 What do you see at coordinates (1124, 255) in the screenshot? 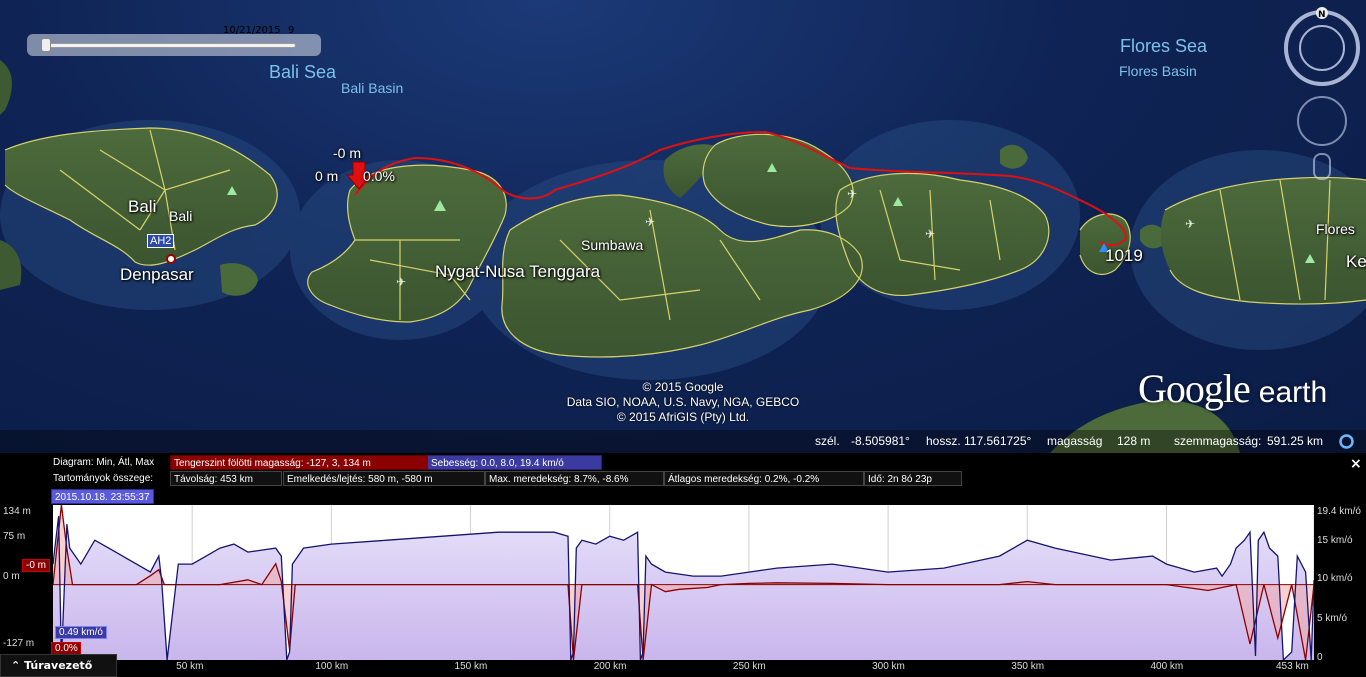
I see `end-point-label: 1019` at bounding box center [1124, 255].